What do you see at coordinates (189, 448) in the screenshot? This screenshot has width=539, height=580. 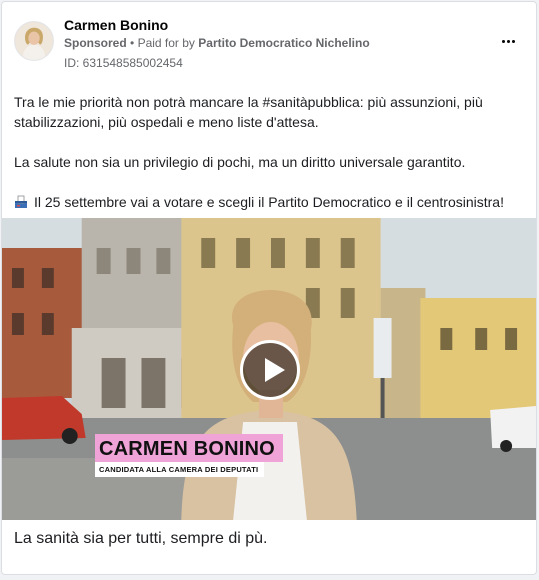 I see `video-overlay-name: CARMEN BONINO` at bounding box center [189, 448].